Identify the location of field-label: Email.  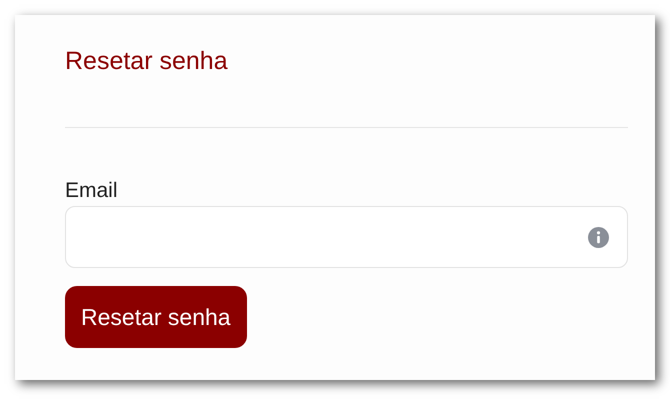
(91, 191).